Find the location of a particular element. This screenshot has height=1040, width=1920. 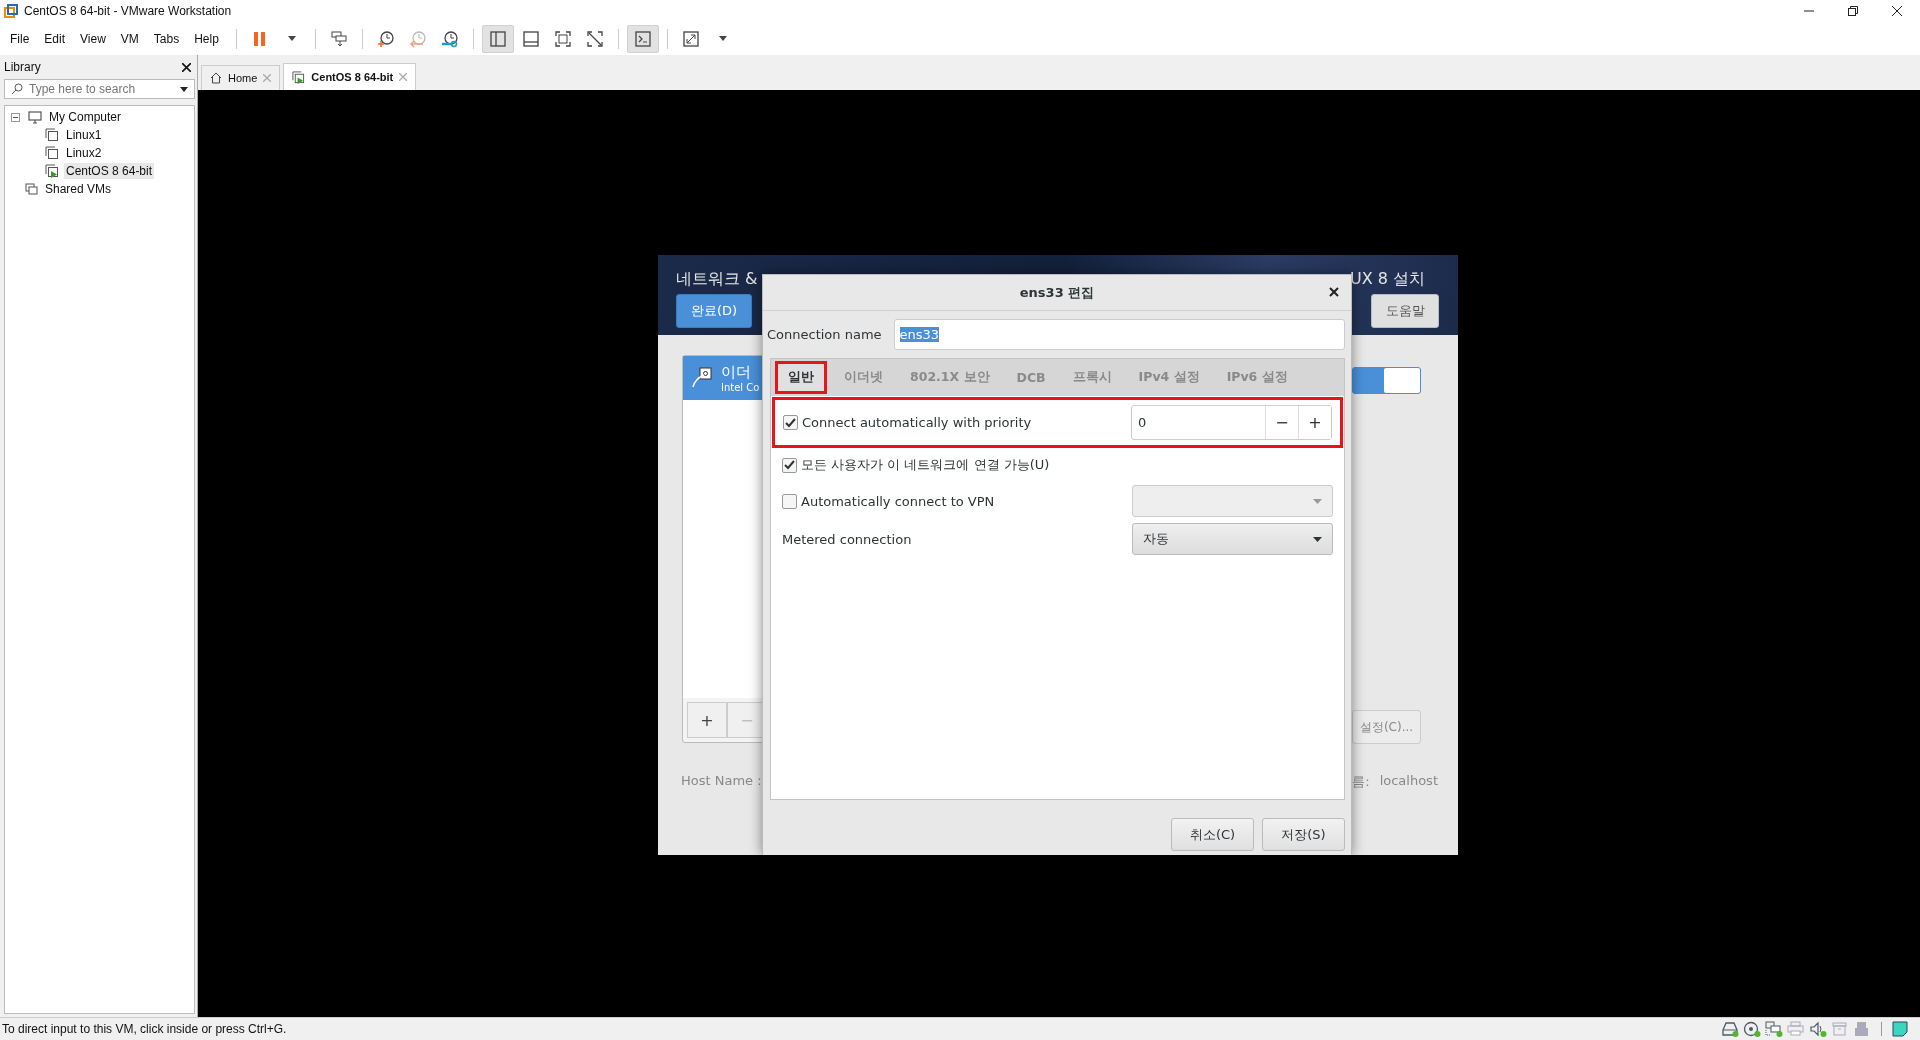

restore-icon is located at coordinates (1853, 11).